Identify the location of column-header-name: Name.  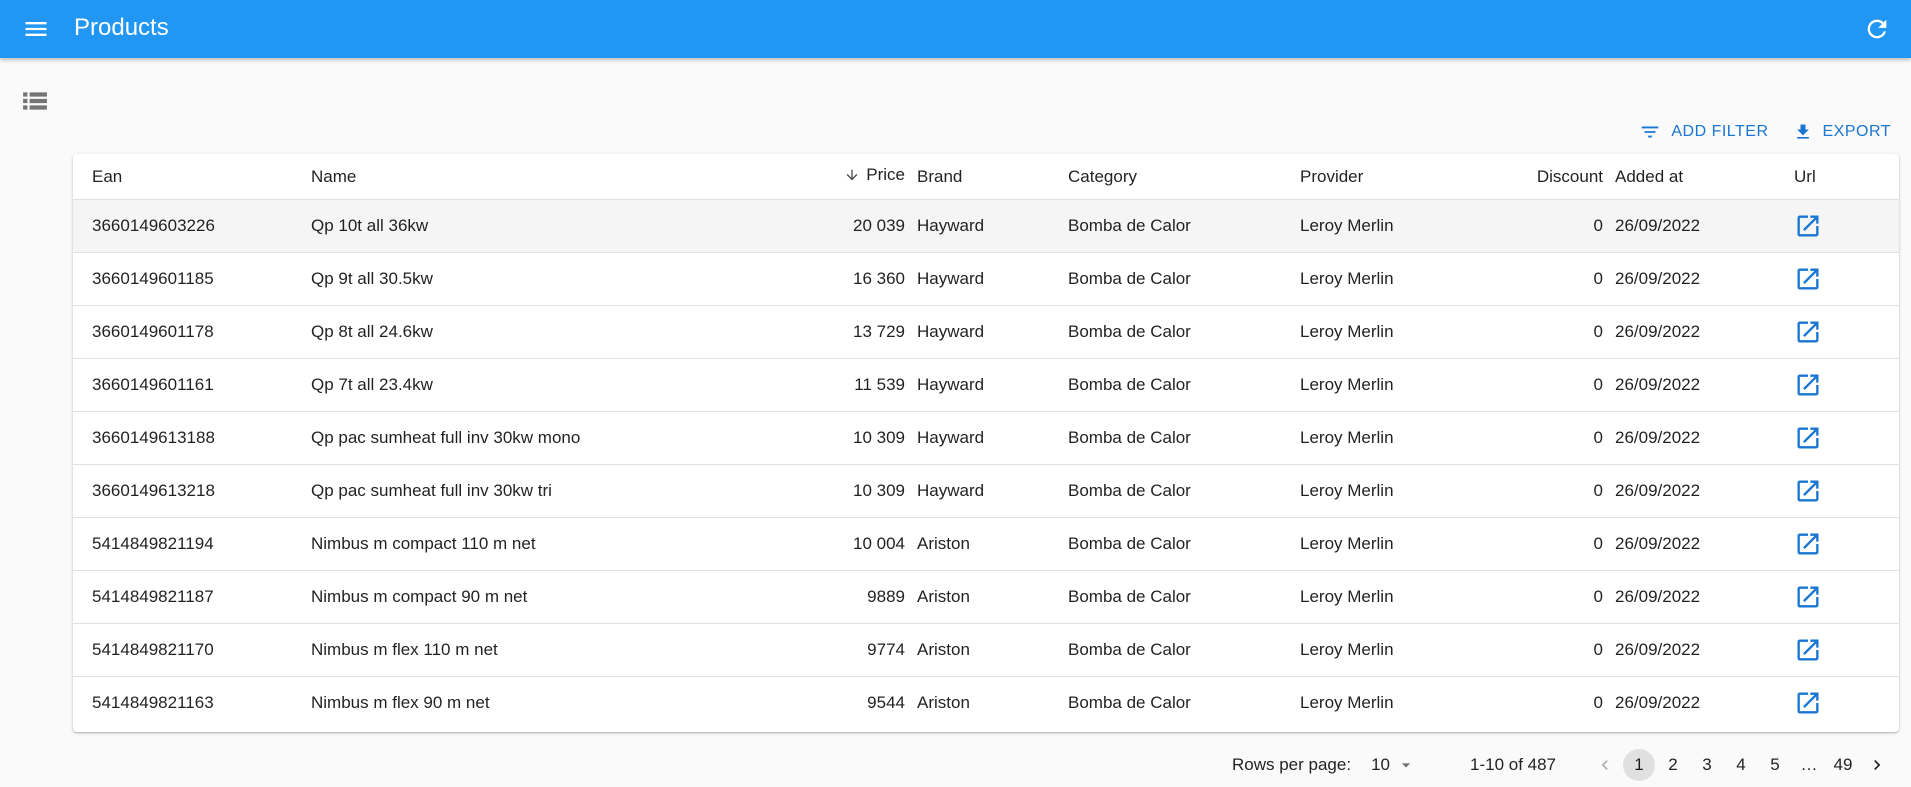
(515, 177).